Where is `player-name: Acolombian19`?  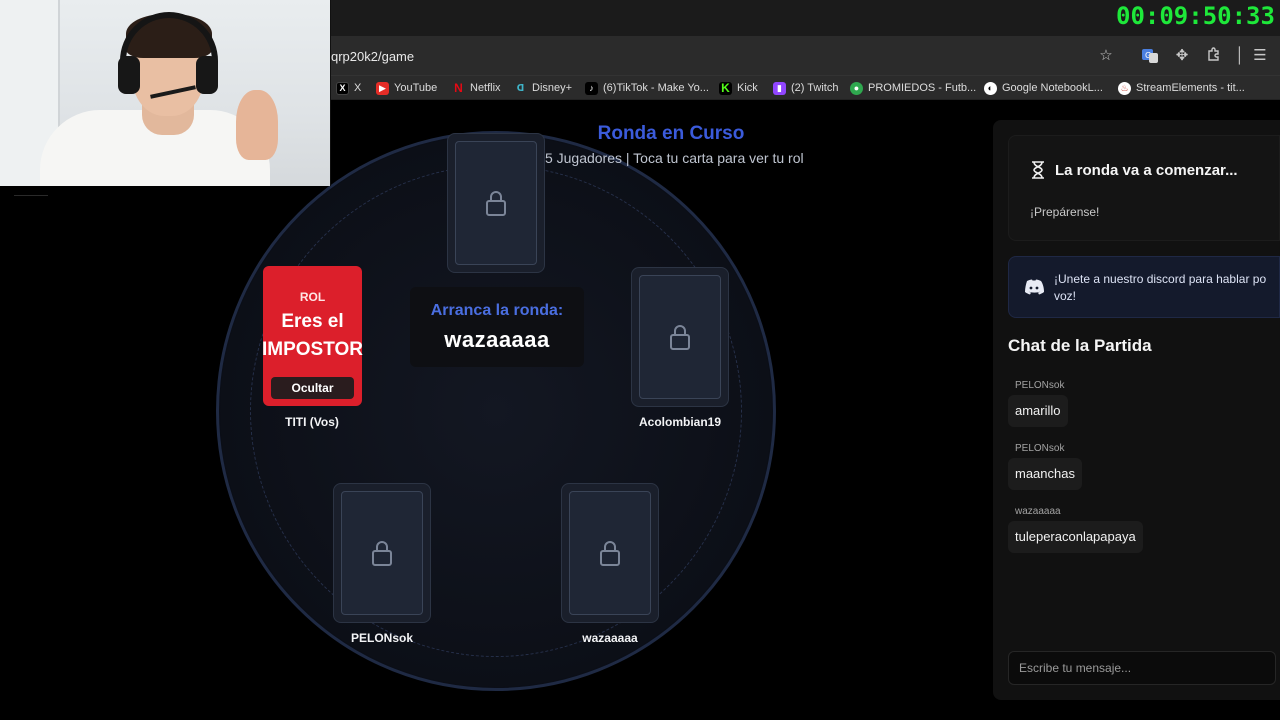 player-name: Acolombian19 is located at coordinates (680, 422).